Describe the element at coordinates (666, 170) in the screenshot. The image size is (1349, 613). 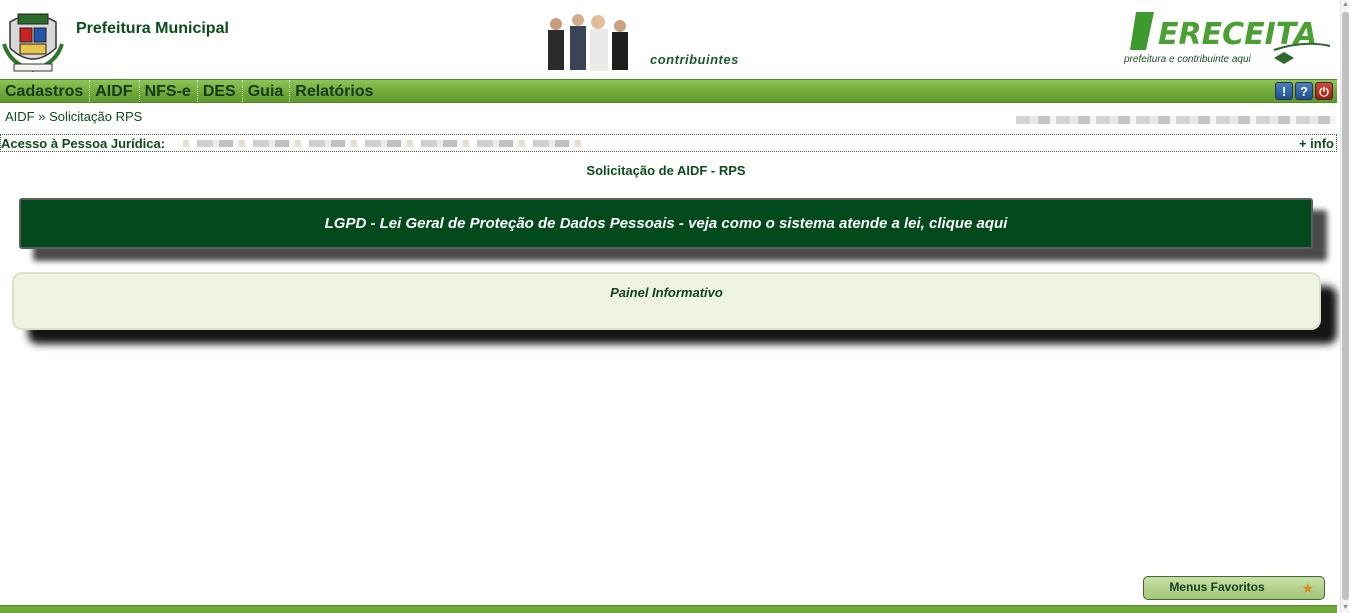
I see `page-title: Solicitação de AIDF - RPS` at that location.